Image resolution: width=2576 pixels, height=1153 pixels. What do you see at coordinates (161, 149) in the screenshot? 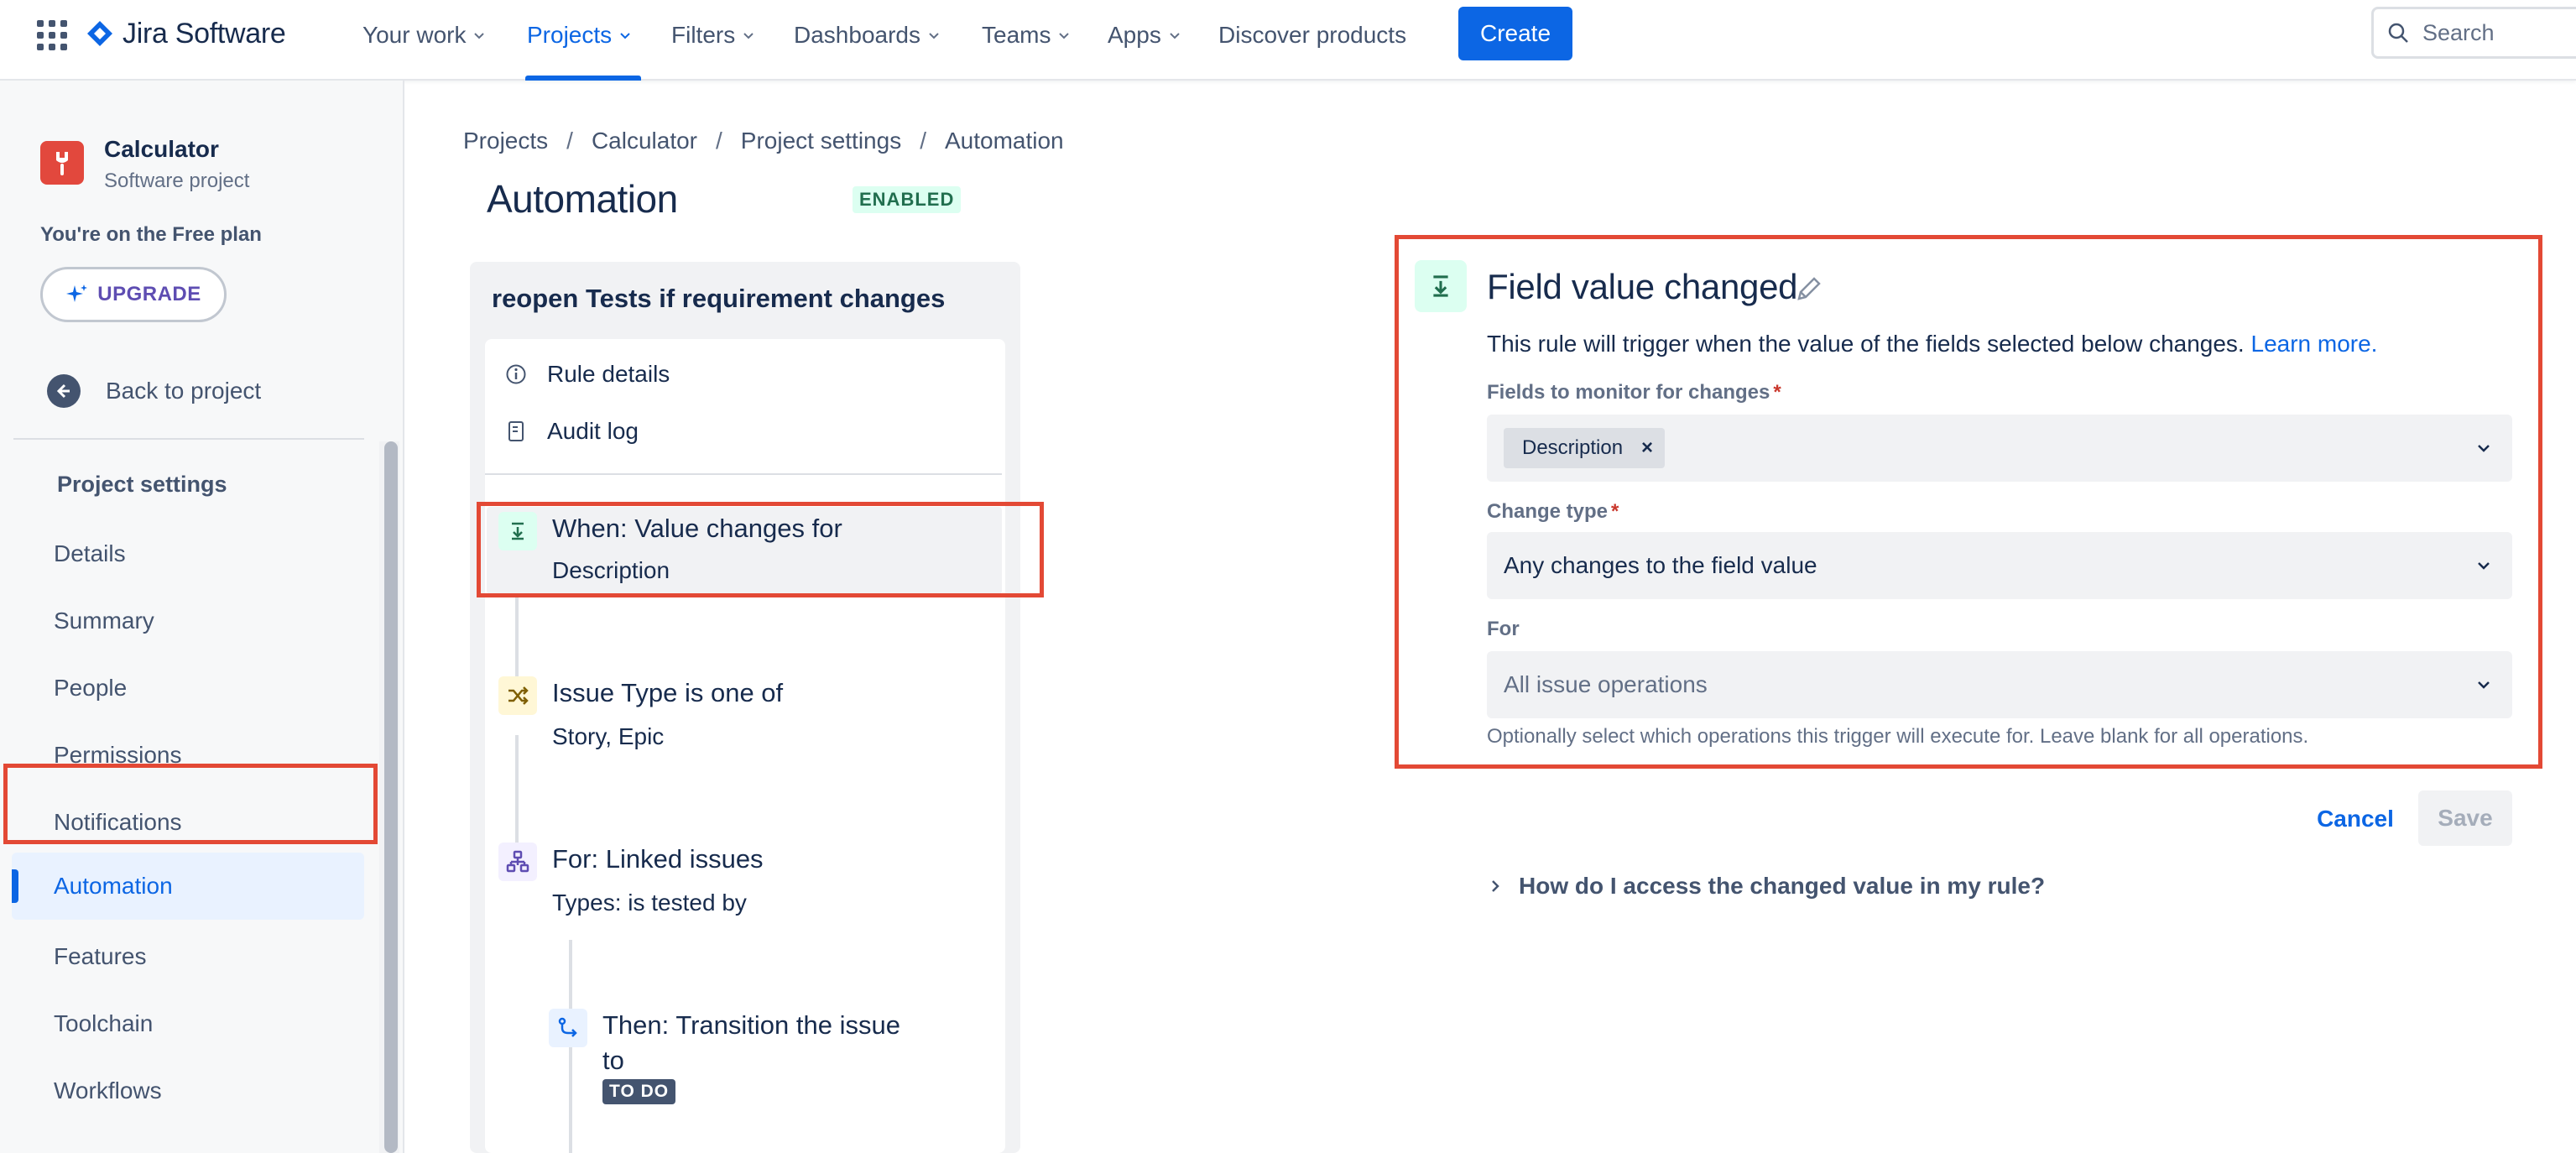
I see `project-name: Calculator` at bounding box center [161, 149].